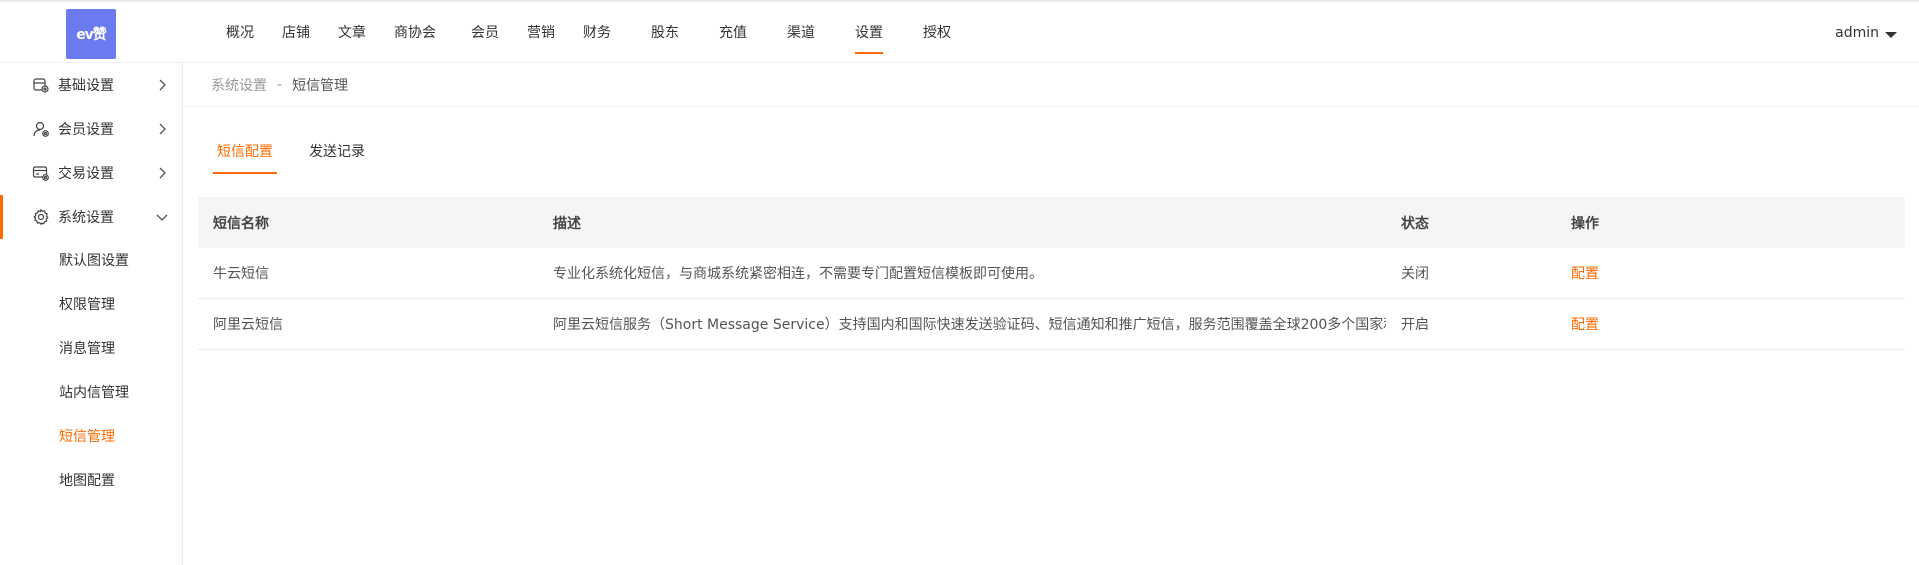 The image size is (1919, 565). What do you see at coordinates (1051, 222) in the screenshot?
I see `table-header: 短信名称 描述 状态 操作` at bounding box center [1051, 222].